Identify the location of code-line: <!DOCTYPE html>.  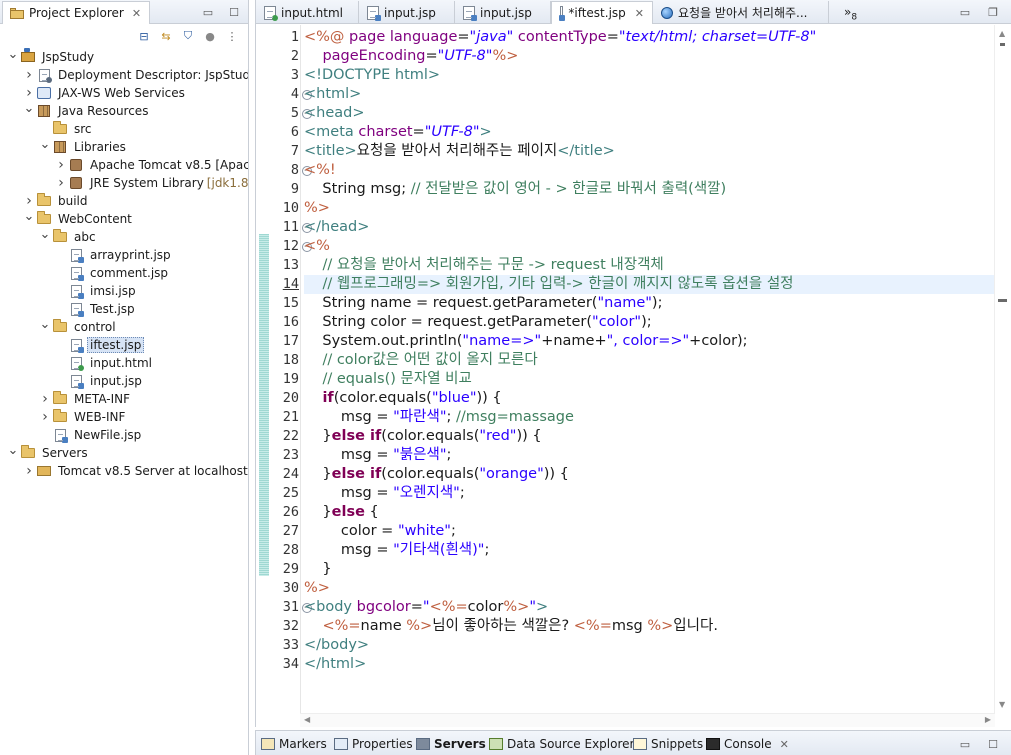
(654, 75).